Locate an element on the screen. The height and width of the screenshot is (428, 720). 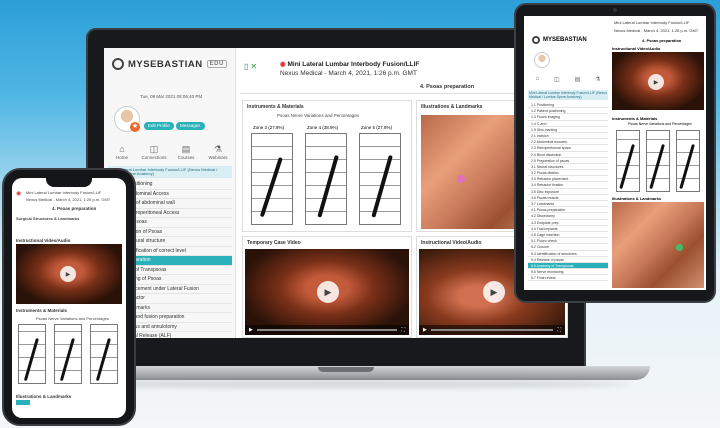
nav-webinars: ⚗ Webinars is located at coordinates (218, 152).